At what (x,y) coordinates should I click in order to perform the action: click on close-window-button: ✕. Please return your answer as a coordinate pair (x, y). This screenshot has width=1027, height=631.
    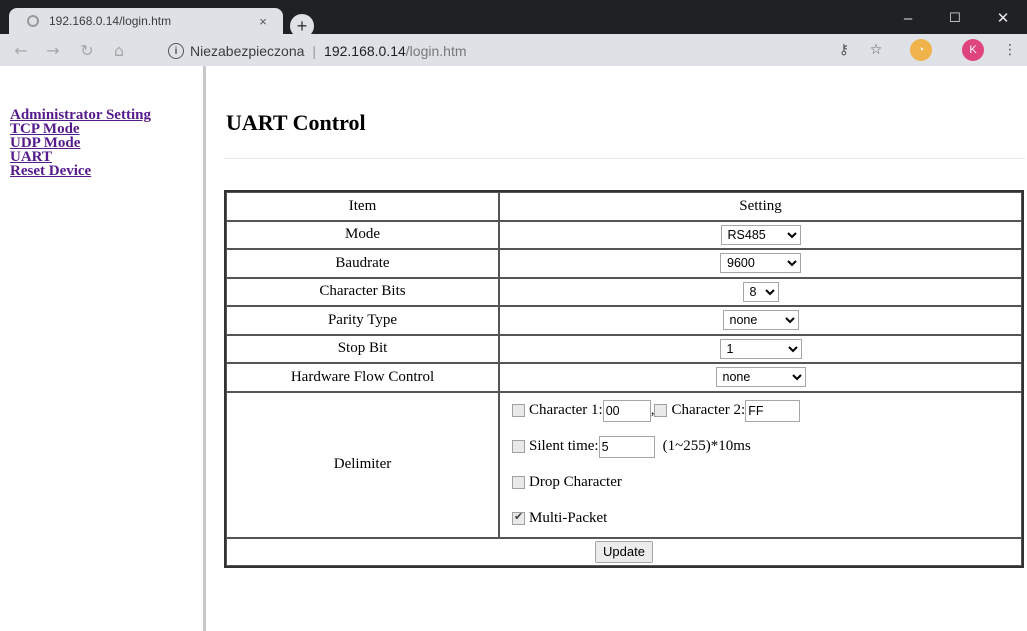
    Looking at the image, I should click on (1003, 18).